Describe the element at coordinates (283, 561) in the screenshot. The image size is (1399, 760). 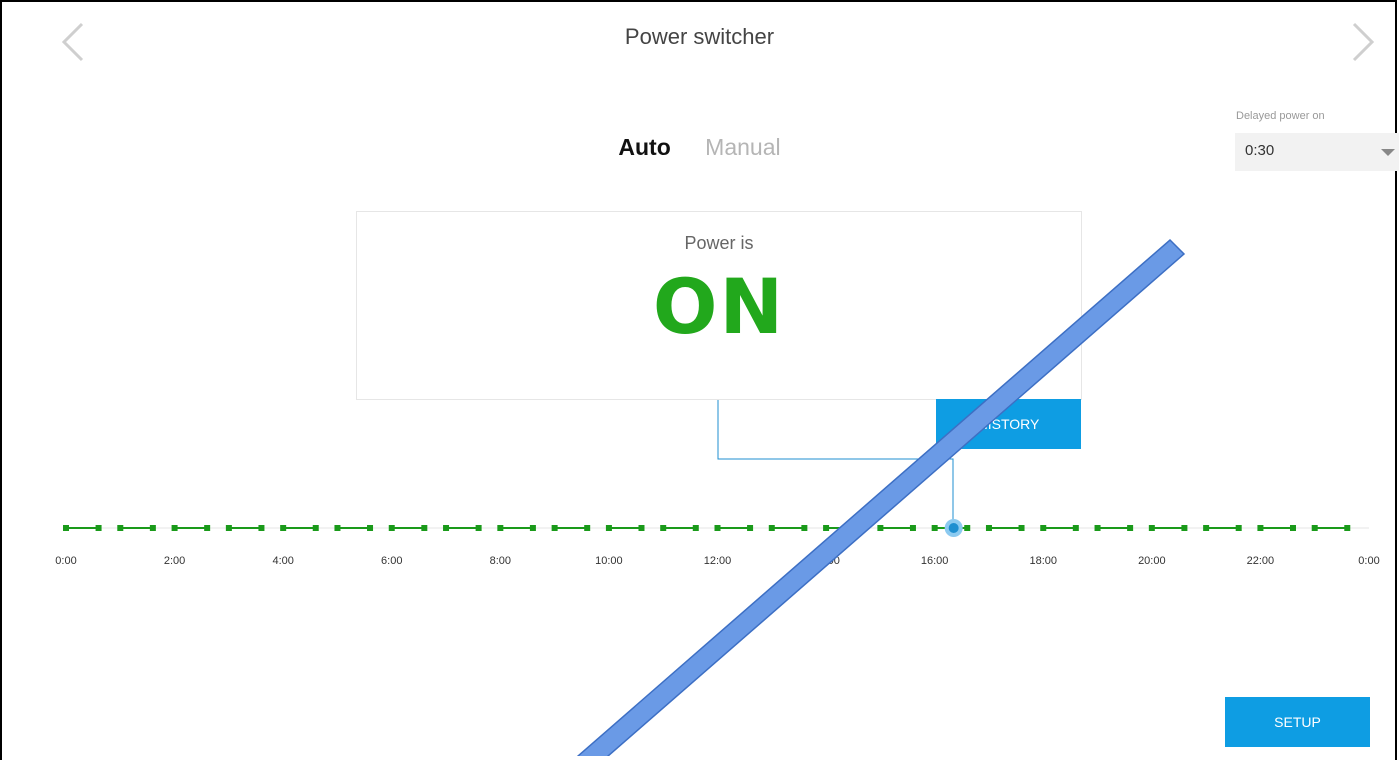
I see `timeline-tick-label: 4:00` at that location.